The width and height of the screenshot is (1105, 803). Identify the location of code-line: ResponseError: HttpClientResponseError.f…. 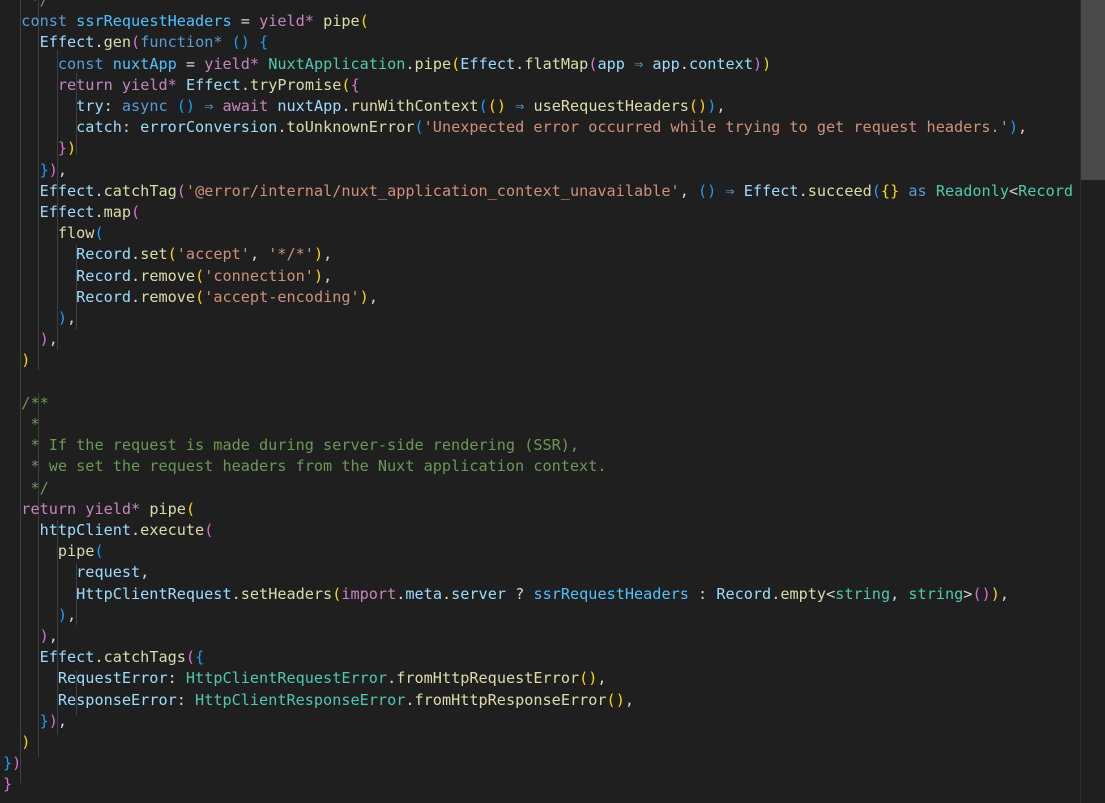
(318, 700).